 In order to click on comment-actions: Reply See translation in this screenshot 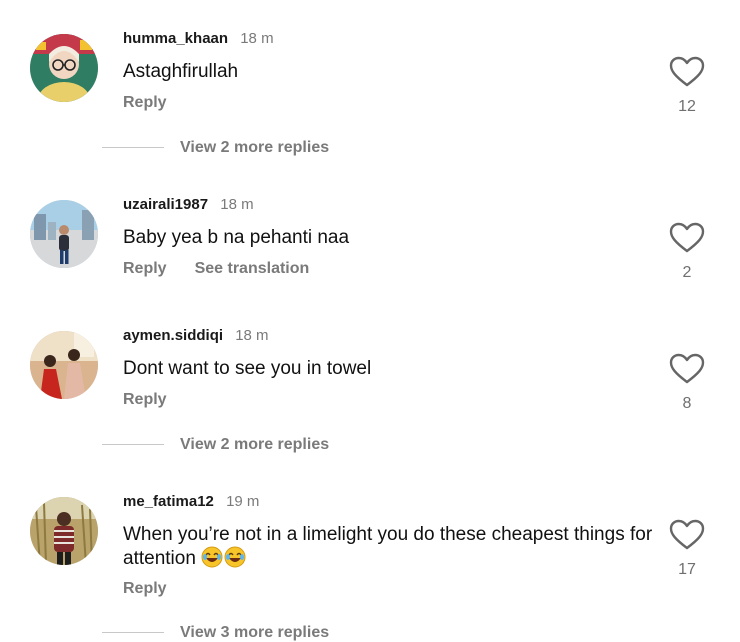, I will do `click(216, 269)`.